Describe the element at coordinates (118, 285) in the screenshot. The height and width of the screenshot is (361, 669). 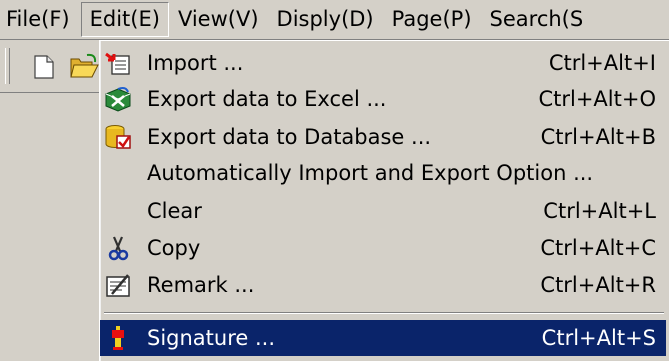
I see `remark-icon` at that location.